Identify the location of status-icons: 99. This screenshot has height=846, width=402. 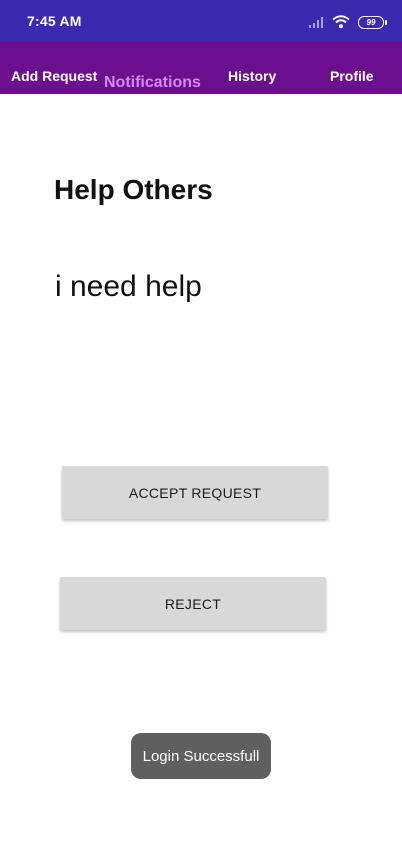
(347, 22).